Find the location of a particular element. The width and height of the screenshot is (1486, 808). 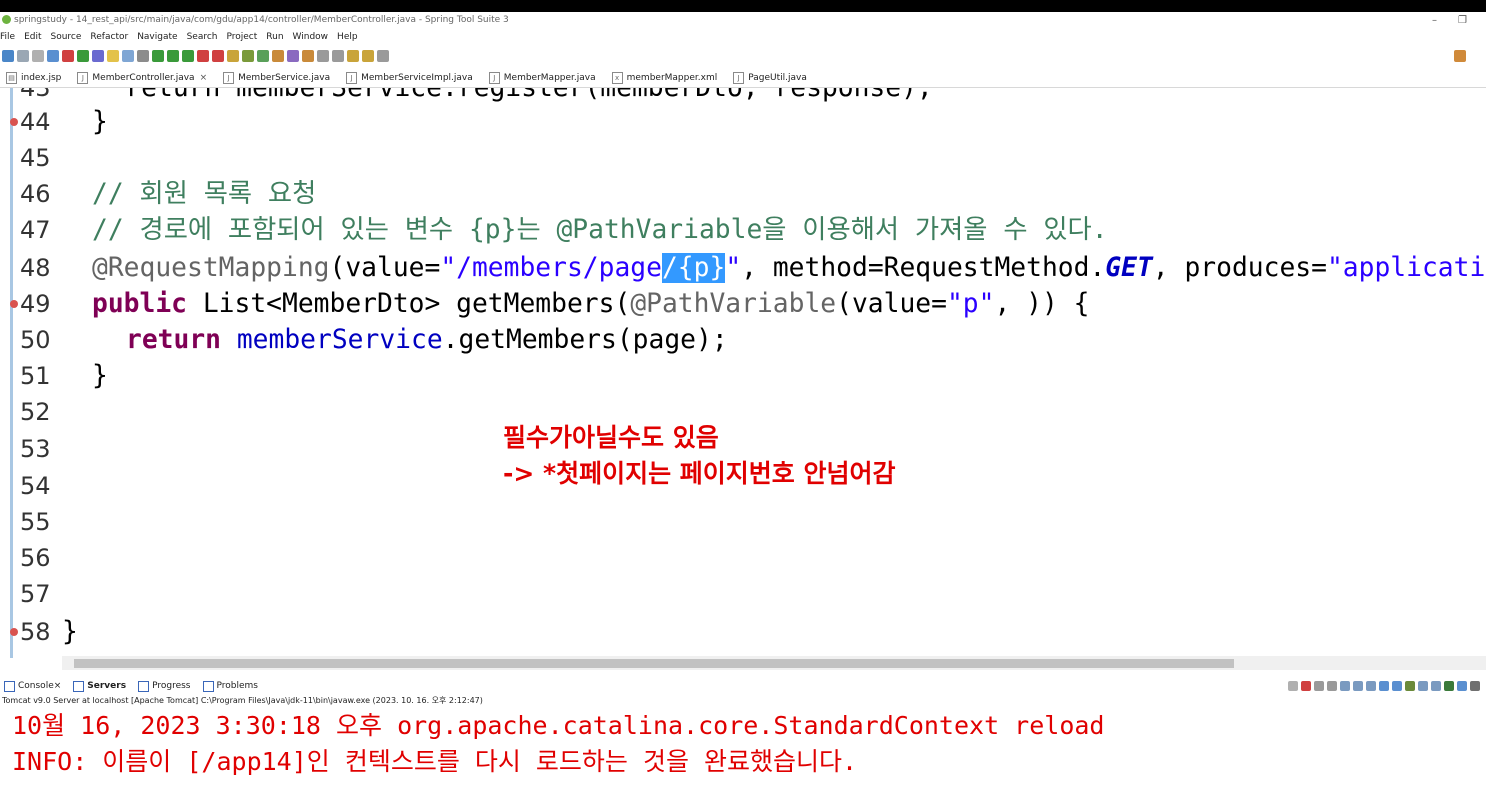

pin-editor-icon is located at coordinates (383, 56).